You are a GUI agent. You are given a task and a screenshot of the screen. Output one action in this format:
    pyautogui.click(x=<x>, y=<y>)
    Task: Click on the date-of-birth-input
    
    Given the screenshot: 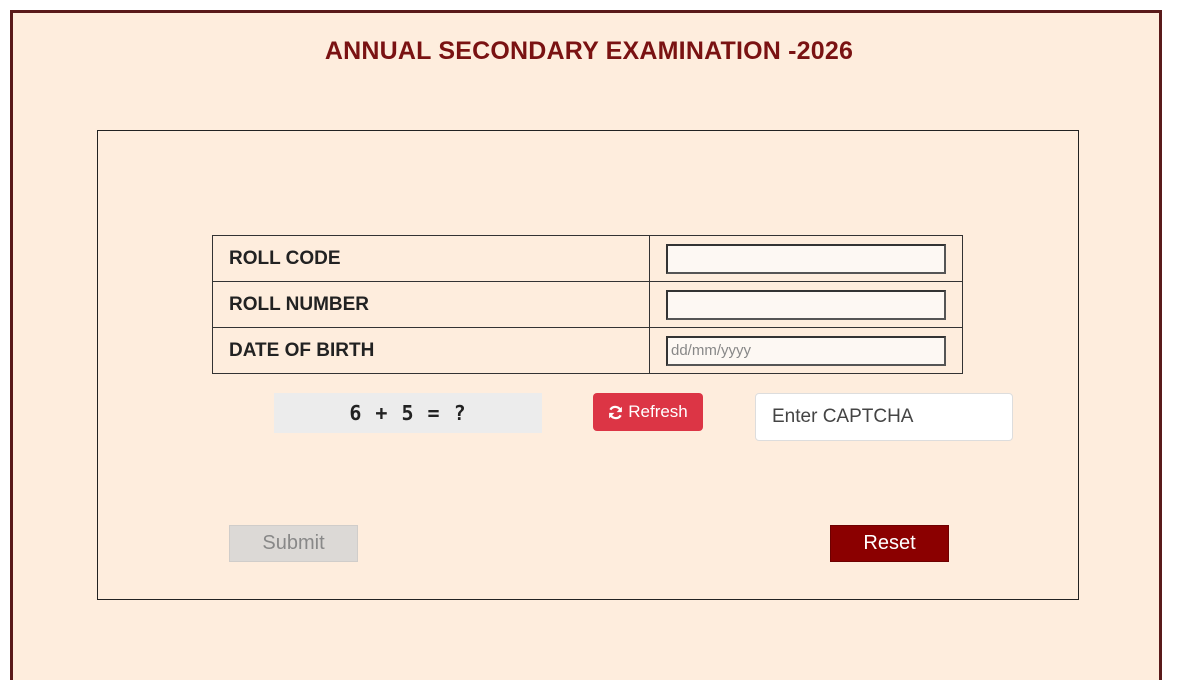 What is the action you would take?
    pyautogui.click(x=806, y=350)
    